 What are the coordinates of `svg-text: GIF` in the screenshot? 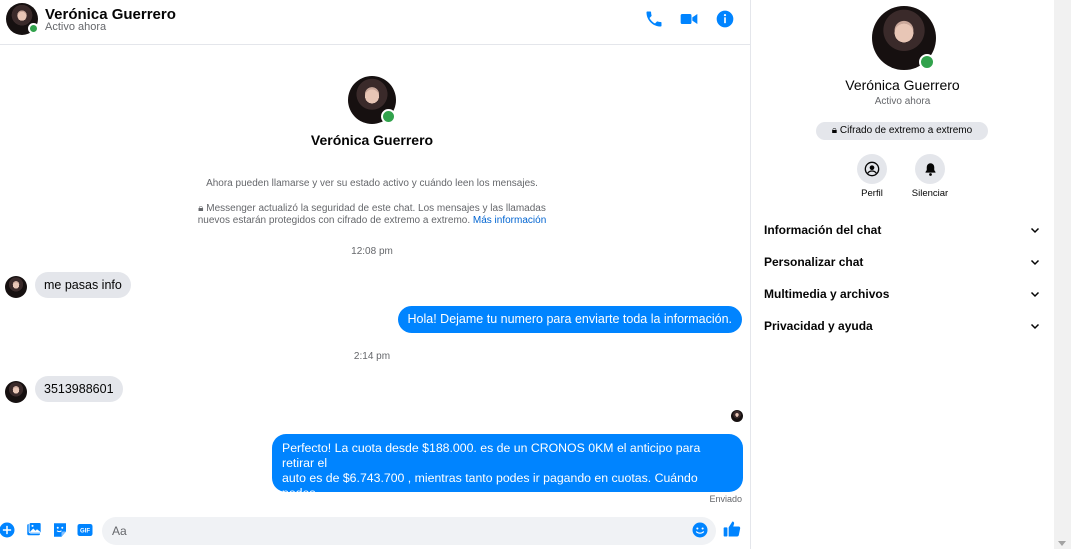 It's located at (85, 532).